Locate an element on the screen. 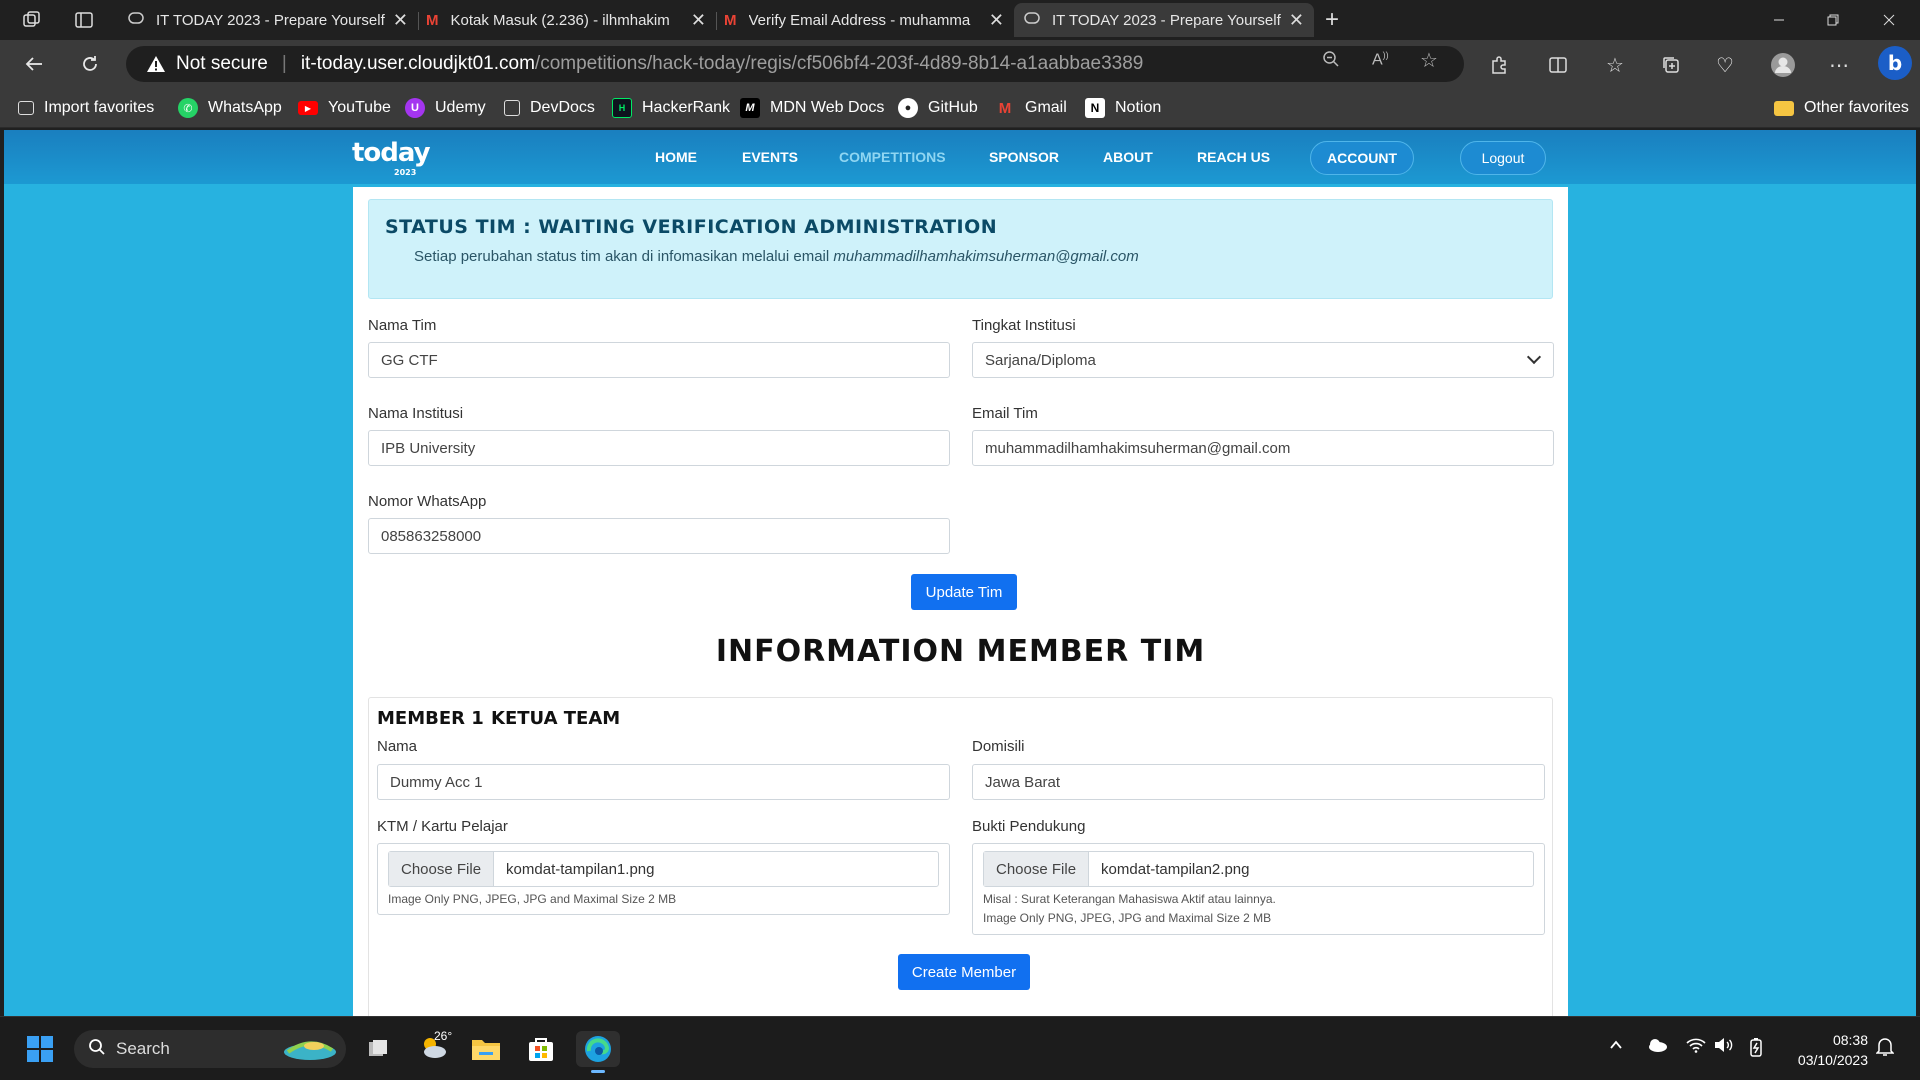 The image size is (1920, 1080). create-member-button: Create Member is located at coordinates (964, 972).